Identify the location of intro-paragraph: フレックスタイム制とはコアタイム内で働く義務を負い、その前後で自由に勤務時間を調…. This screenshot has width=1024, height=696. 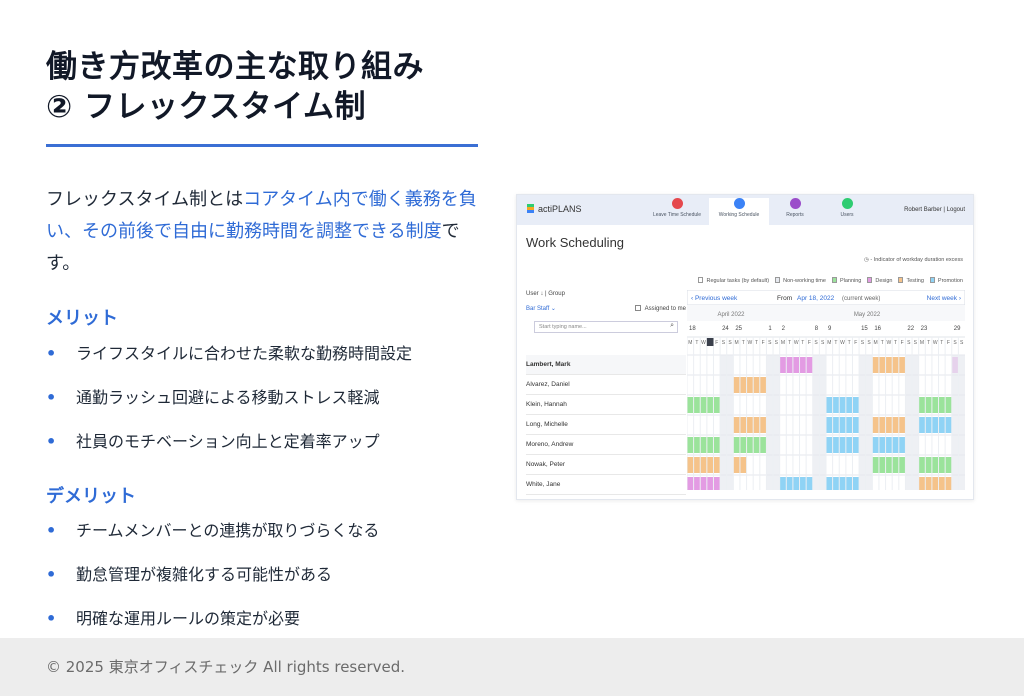
(264, 232).